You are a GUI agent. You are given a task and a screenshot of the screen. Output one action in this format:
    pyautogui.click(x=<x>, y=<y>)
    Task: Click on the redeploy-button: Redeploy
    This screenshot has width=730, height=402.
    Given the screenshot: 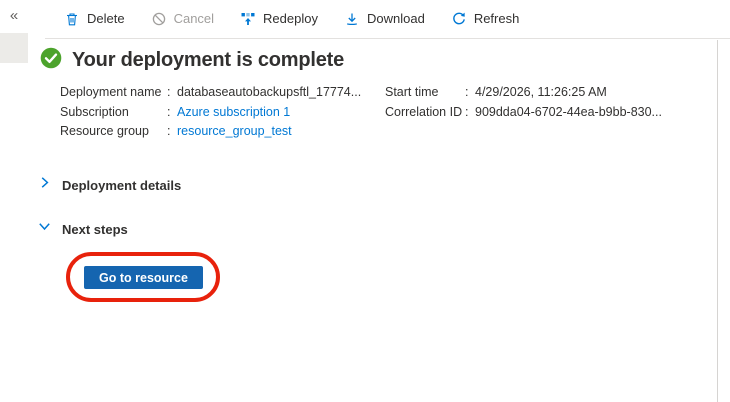 What is the action you would take?
    pyautogui.click(x=279, y=19)
    